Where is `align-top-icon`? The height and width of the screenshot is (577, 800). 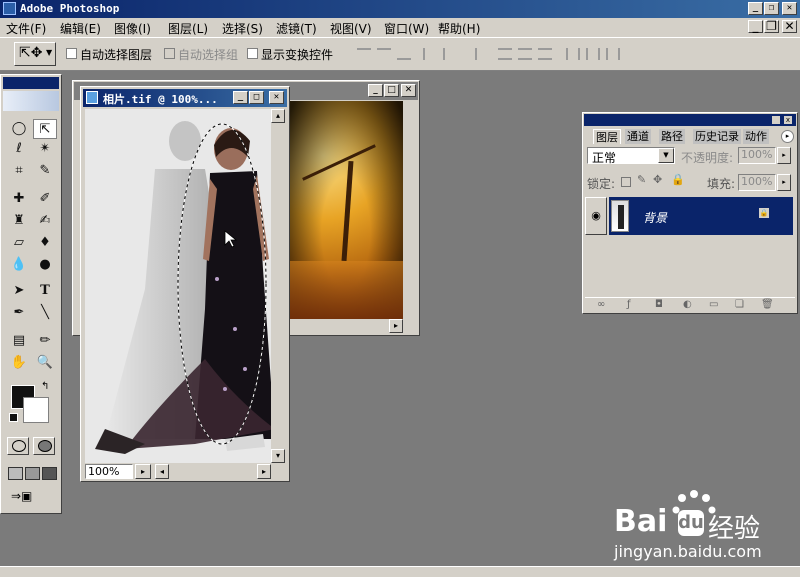 align-top-icon is located at coordinates (364, 54).